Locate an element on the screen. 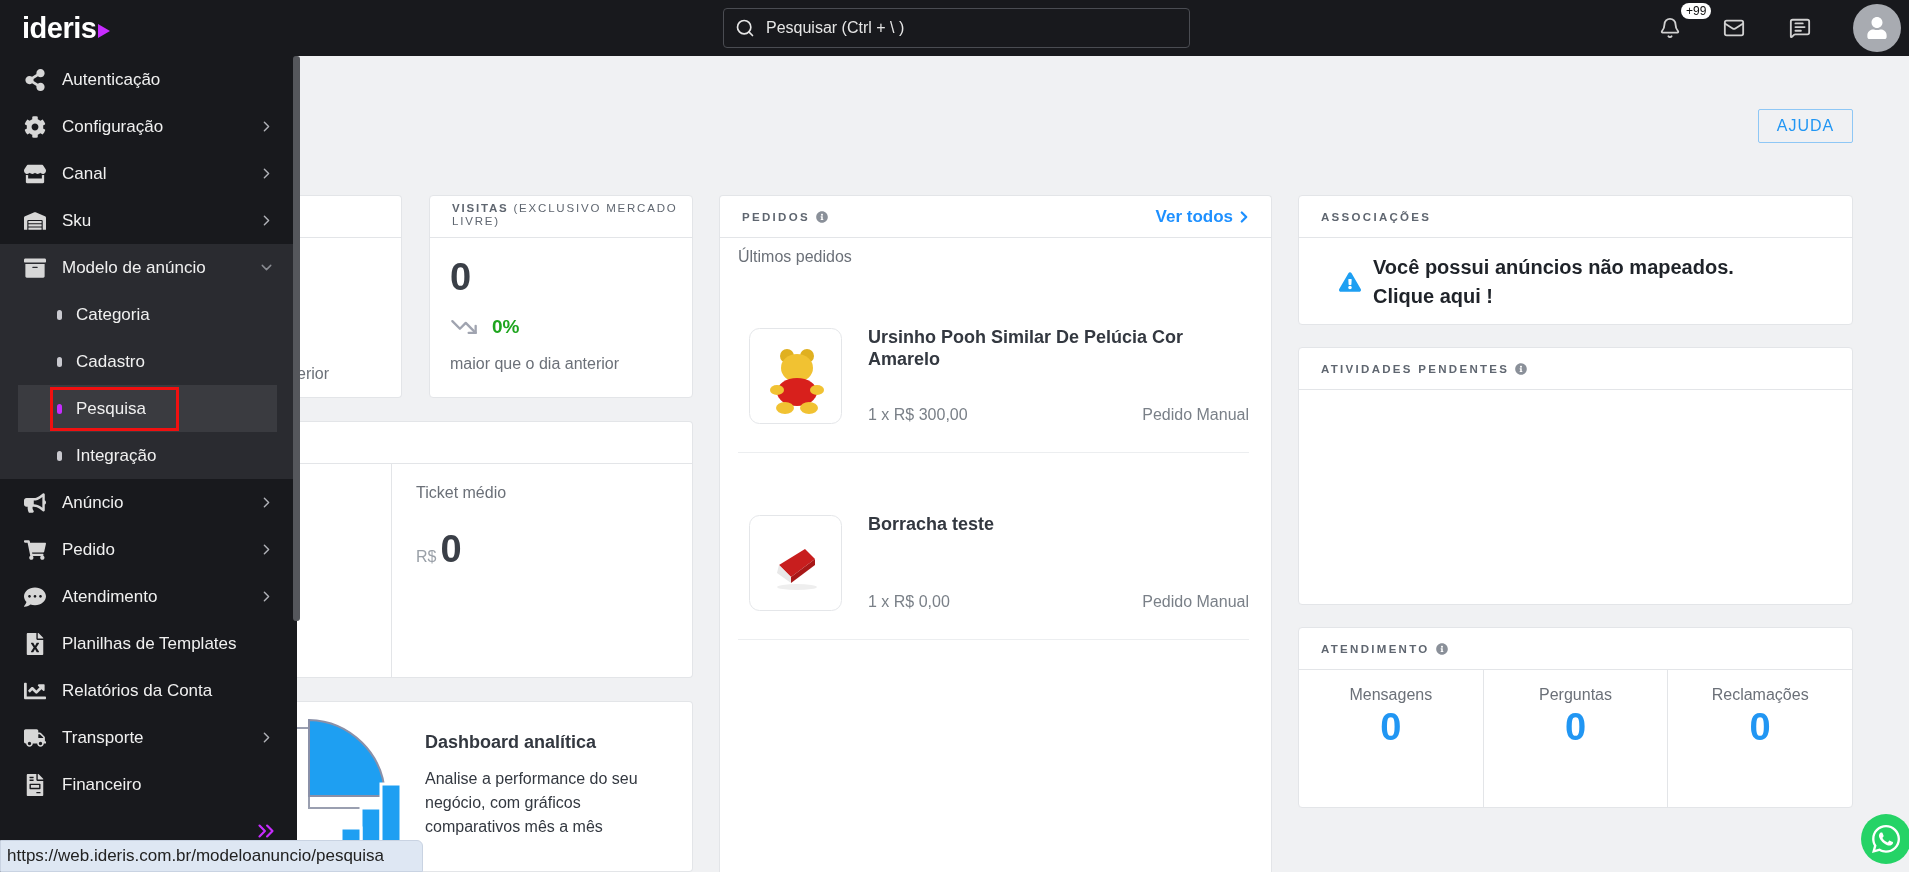 The width and height of the screenshot is (1909, 872). currency-symbol: R$ is located at coordinates (426, 557).